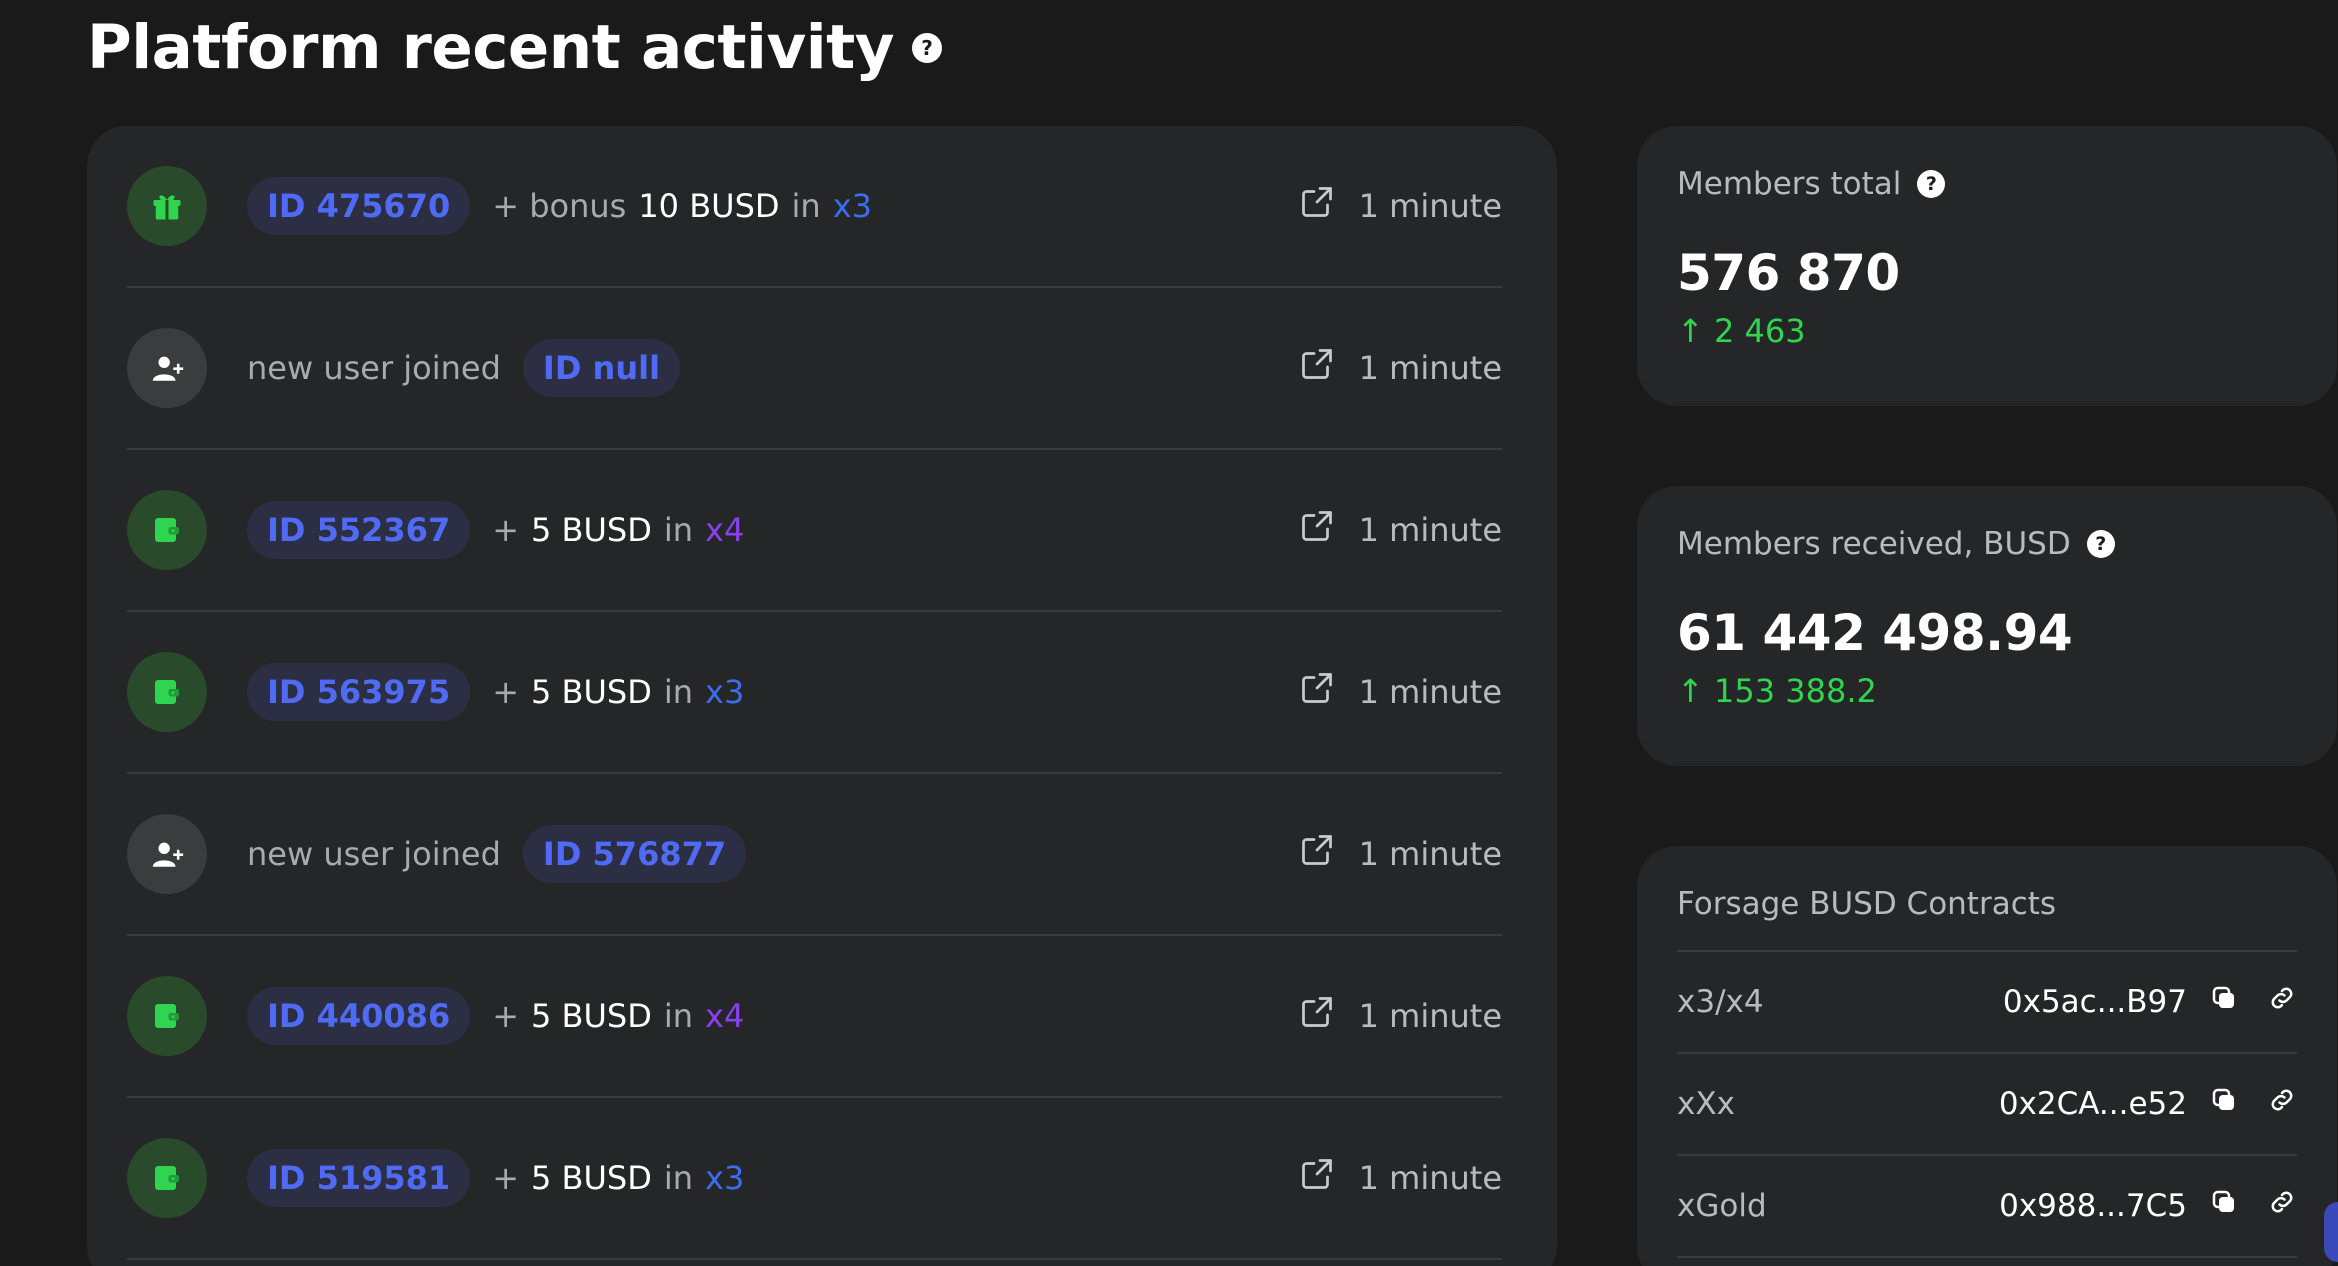  I want to click on members-received-value: 61 442 498.94, so click(1875, 633).